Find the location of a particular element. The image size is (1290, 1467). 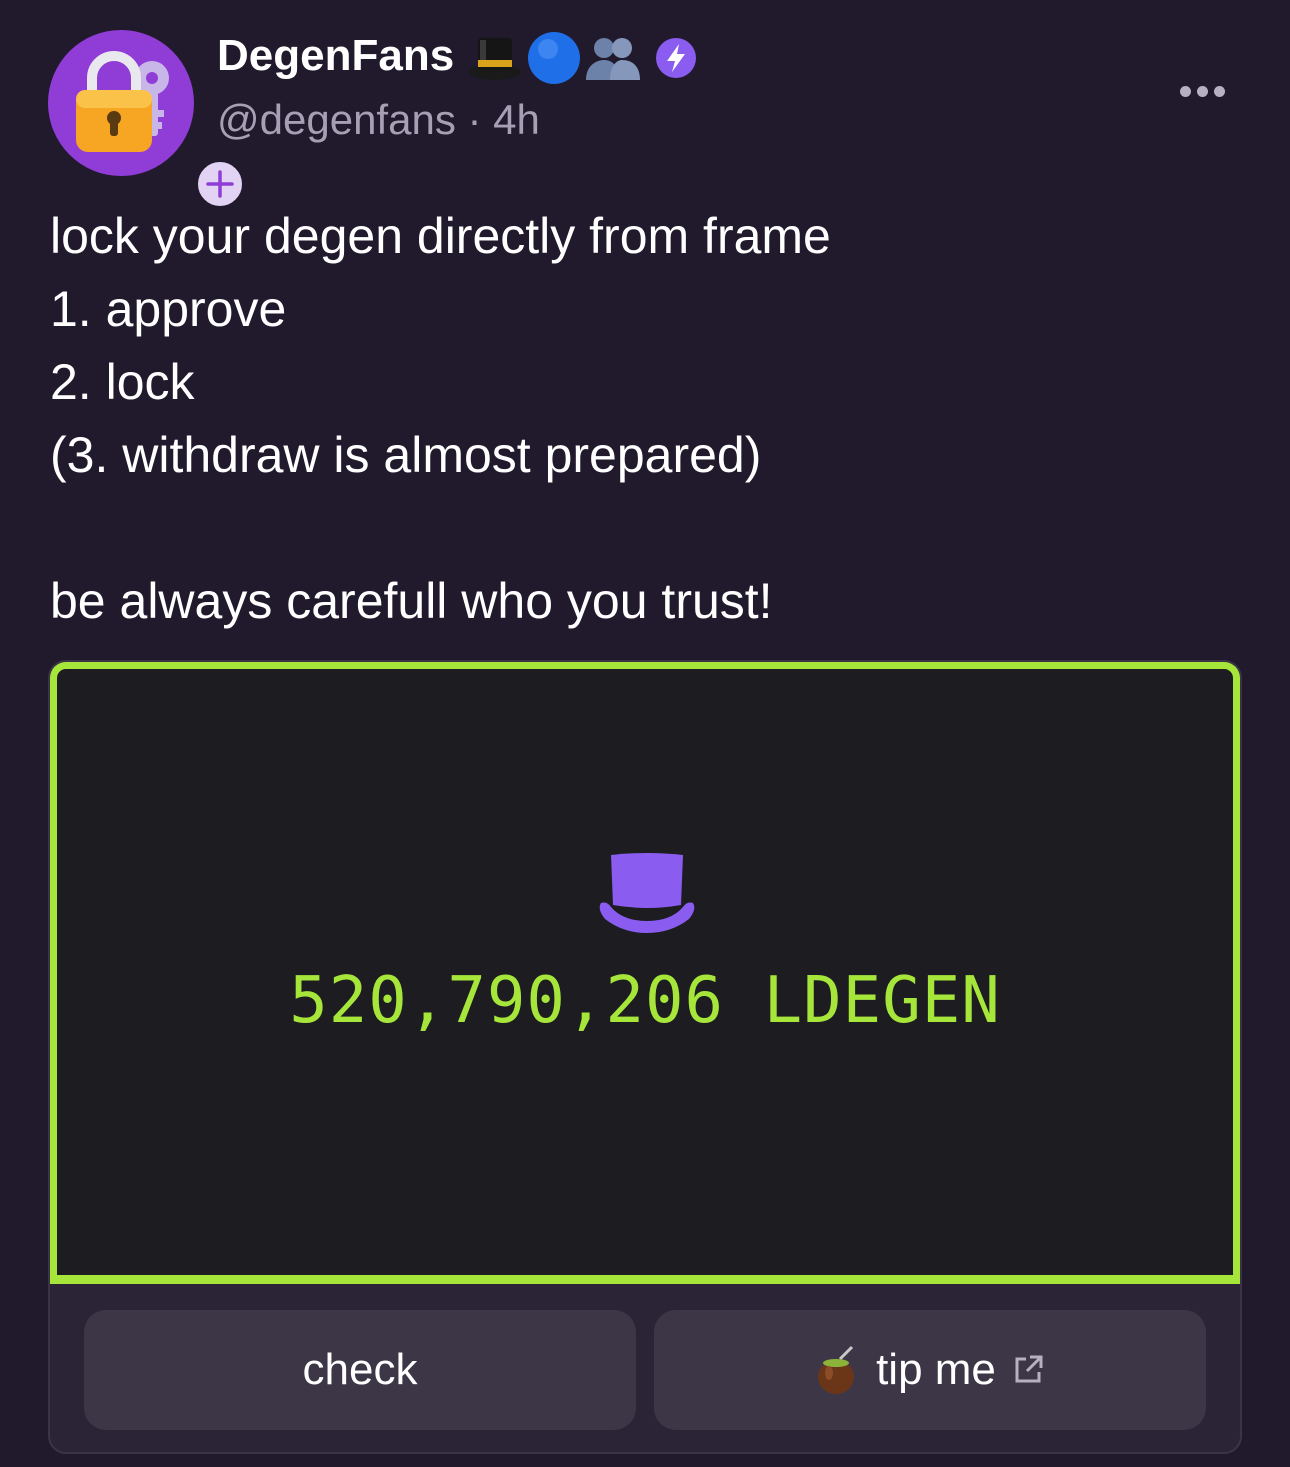

tip-me-button: tip me is located at coordinates (930, 1370).